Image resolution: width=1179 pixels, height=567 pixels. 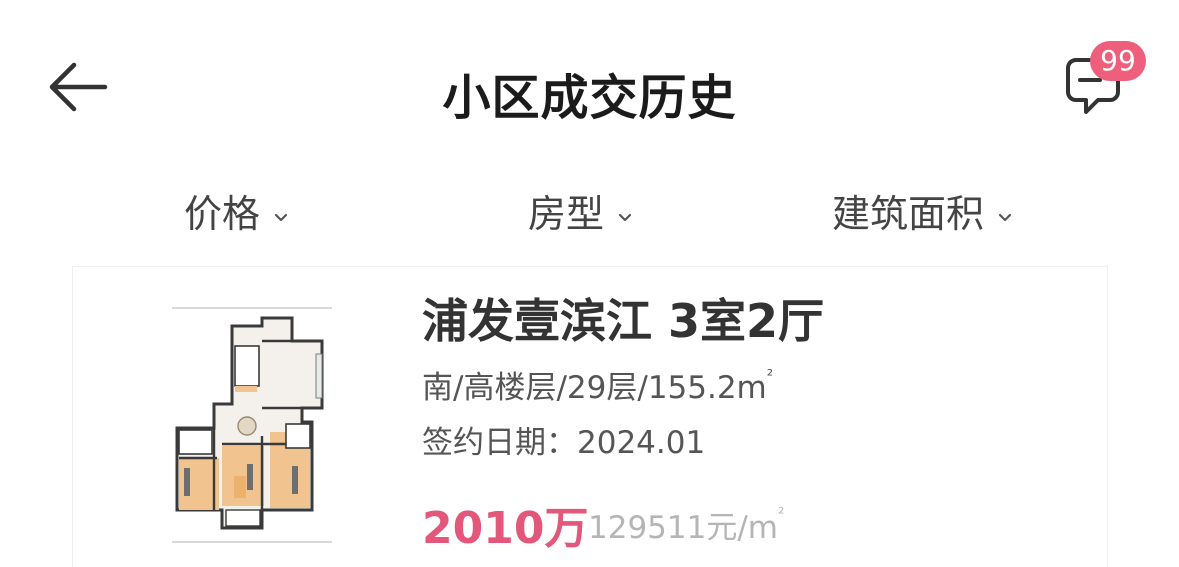 I want to click on listing-title: 浦发壹滨江 3室2厅, so click(x=623, y=318).